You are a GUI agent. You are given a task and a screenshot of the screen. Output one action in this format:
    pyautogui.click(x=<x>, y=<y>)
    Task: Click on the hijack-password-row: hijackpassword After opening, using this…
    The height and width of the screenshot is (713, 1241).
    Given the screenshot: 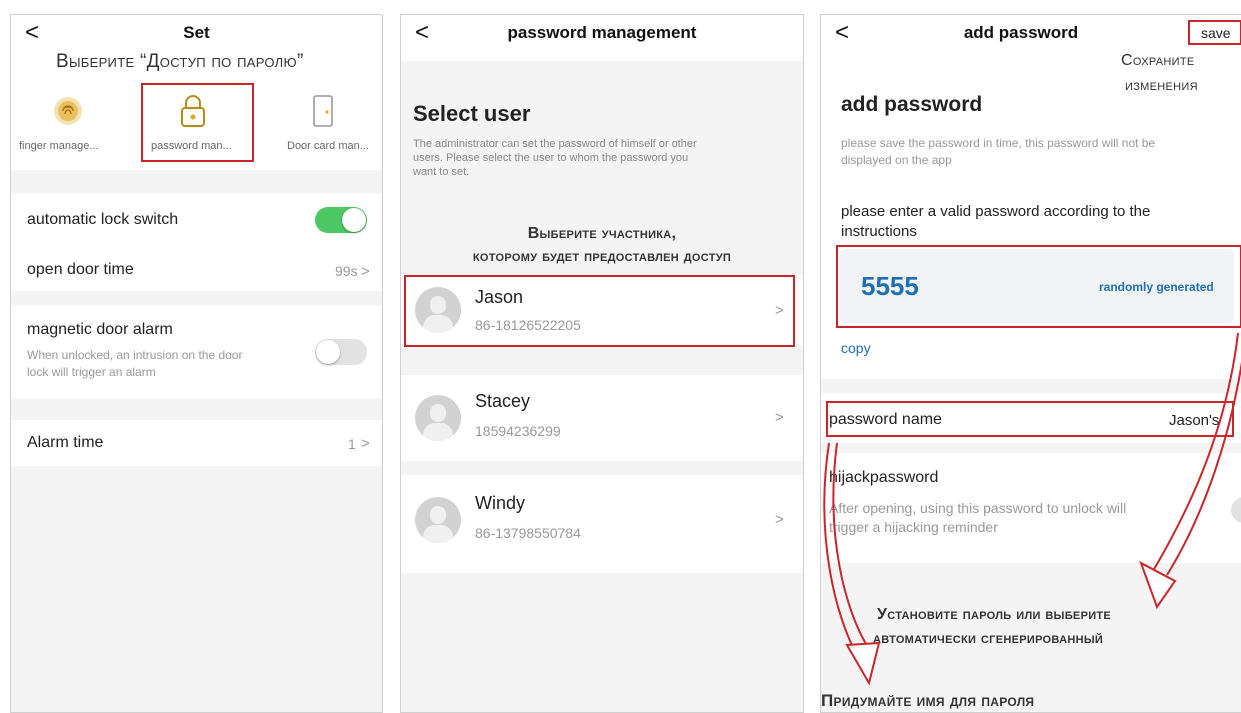 What is the action you would take?
    pyautogui.click(x=1031, y=508)
    